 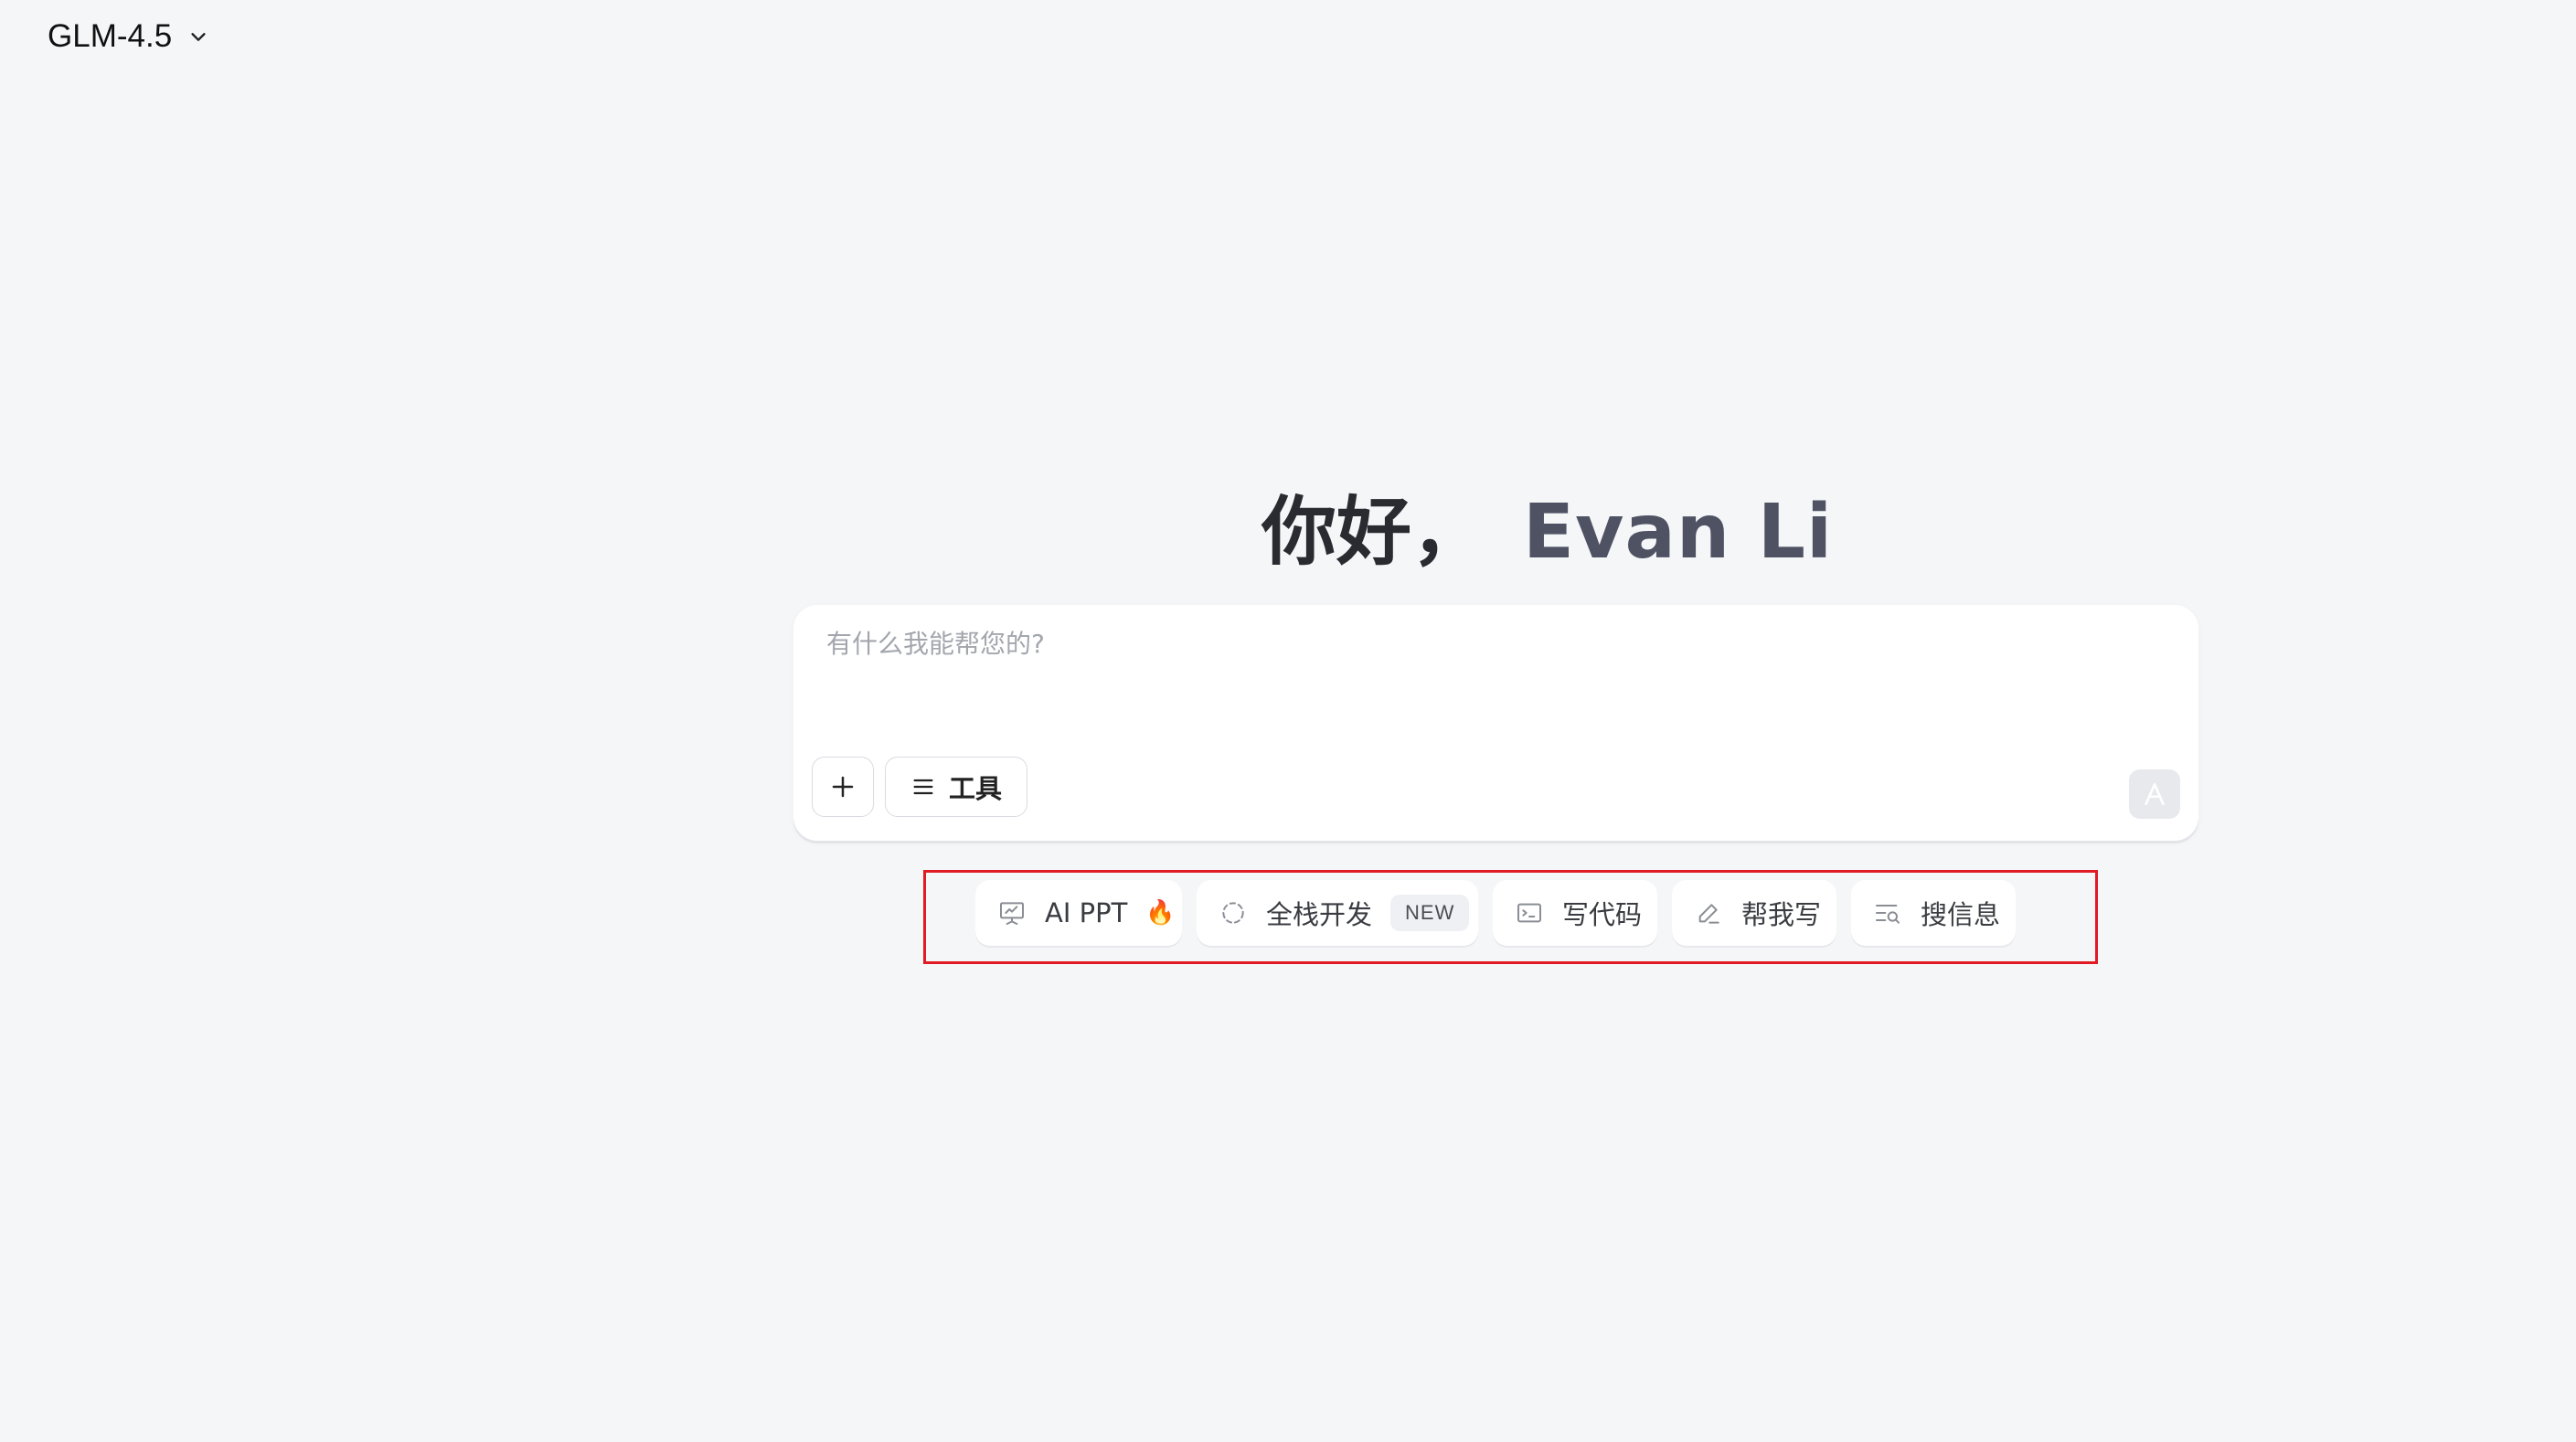 What do you see at coordinates (1678, 532) in the screenshot?
I see `greeting-username: Evan Li` at bounding box center [1678, 532].